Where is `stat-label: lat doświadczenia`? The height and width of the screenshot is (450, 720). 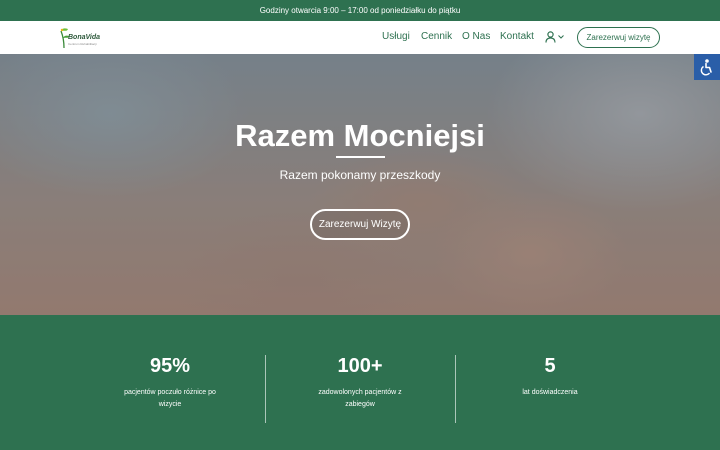
stat-label: lat doświadczenia is located at coordinates (550, 392).